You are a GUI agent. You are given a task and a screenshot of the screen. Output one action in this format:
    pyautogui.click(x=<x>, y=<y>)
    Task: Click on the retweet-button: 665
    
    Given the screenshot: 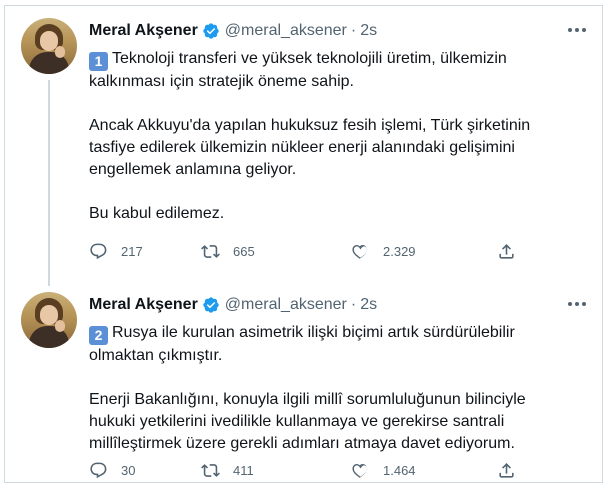 What is the action you would take?
    pyautogui.click(x=228, y=251)
    